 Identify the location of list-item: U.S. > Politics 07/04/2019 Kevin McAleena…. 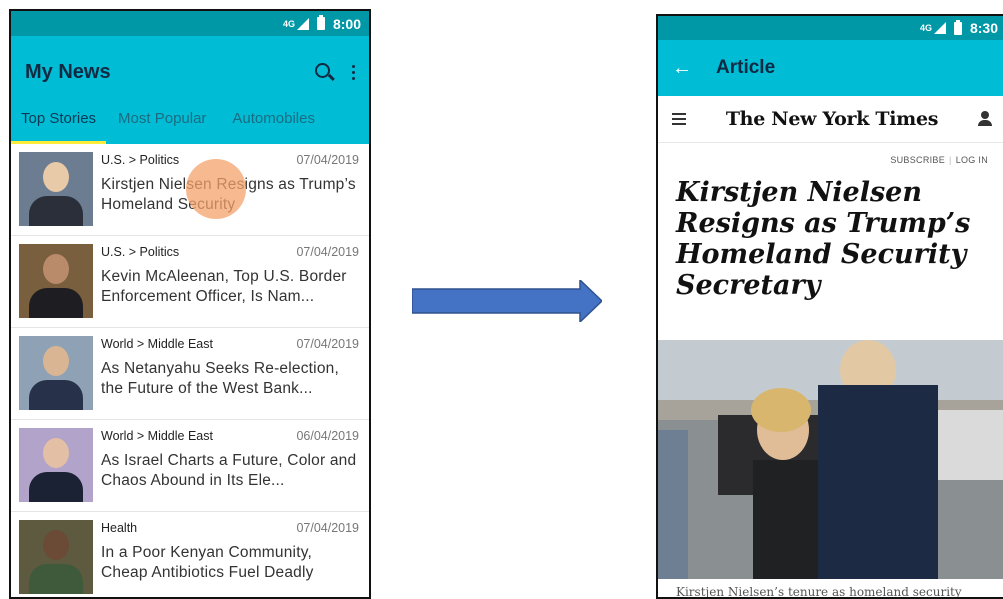
(190, 282).